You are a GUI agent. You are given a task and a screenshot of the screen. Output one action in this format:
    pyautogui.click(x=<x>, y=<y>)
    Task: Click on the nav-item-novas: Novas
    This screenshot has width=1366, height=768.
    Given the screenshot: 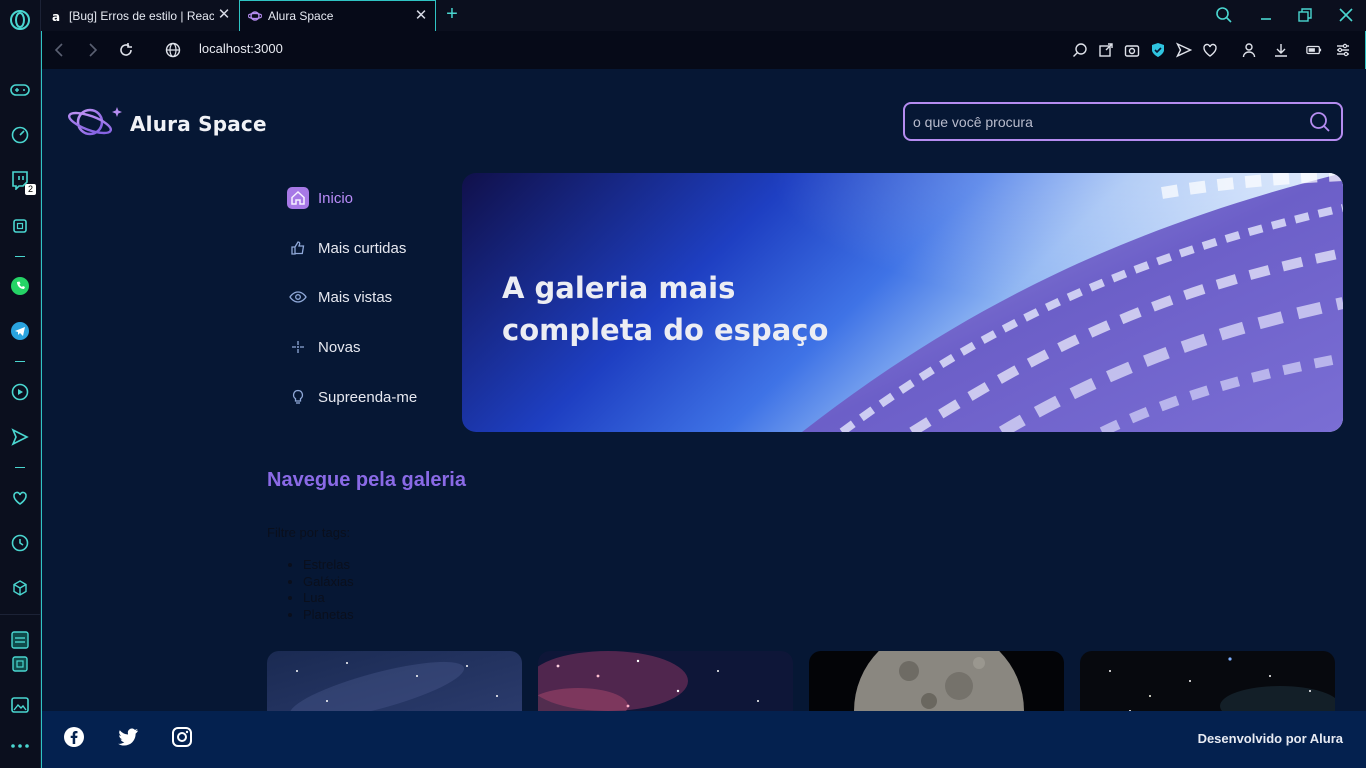 What is the action you would take?
    pyautogui.click(x=324, y=347)
    